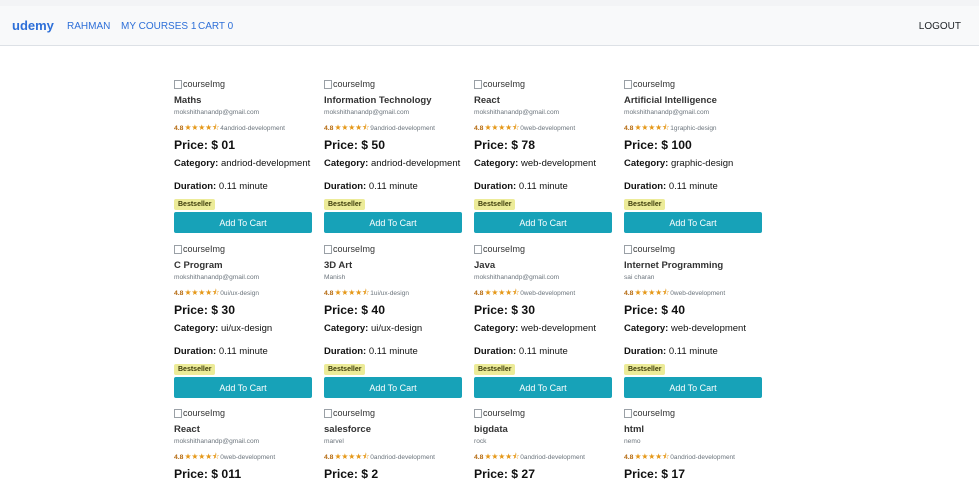 The height and width of the screenshot is (481, 979). Describe the element at coordinates (33, 25) in the screenshot. I see `brand-logo: udemy` at that location.